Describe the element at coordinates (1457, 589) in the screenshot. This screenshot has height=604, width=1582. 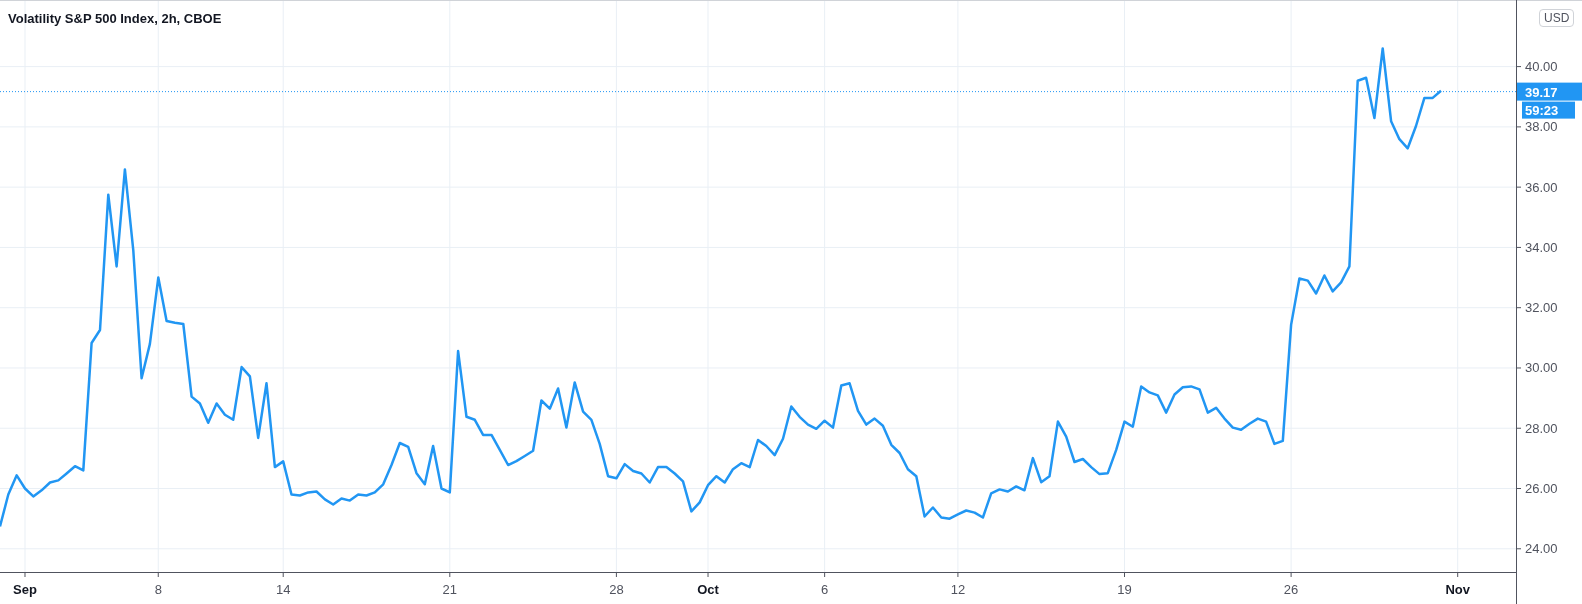
I see `date-label: Nov` at that location.